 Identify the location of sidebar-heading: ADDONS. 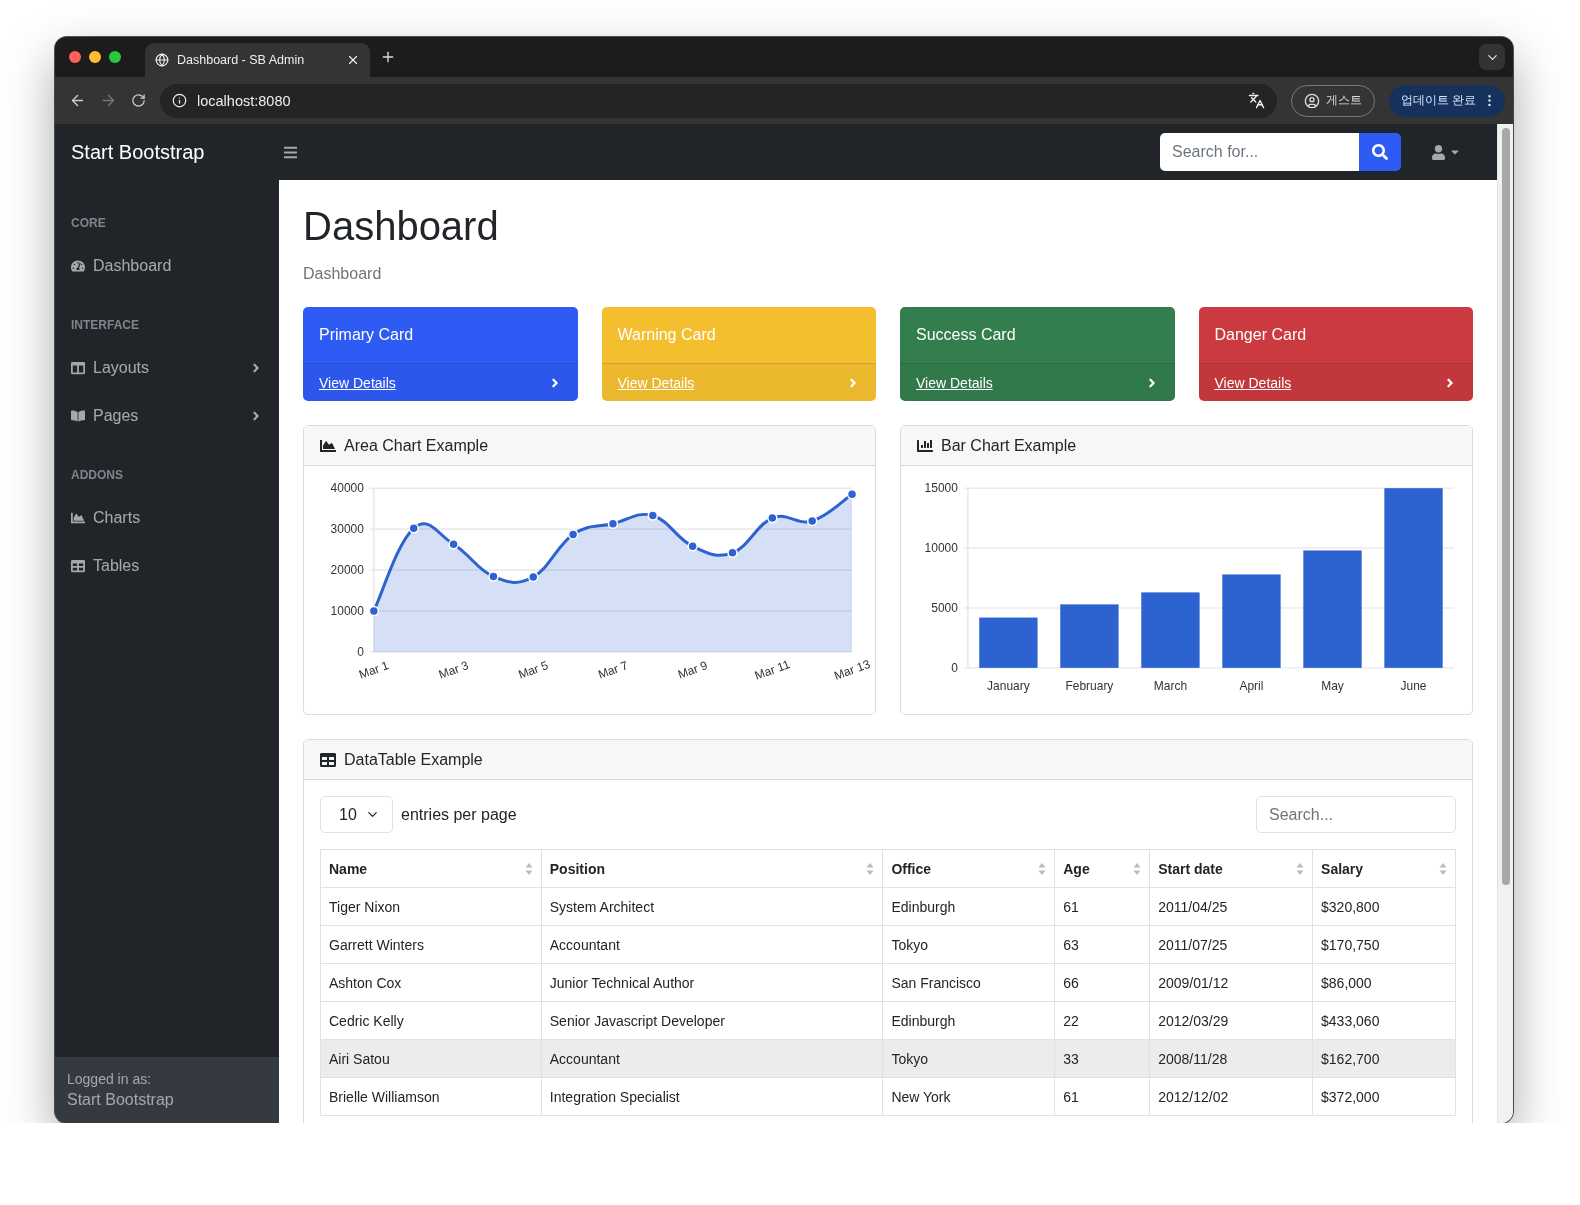
(97, 475).